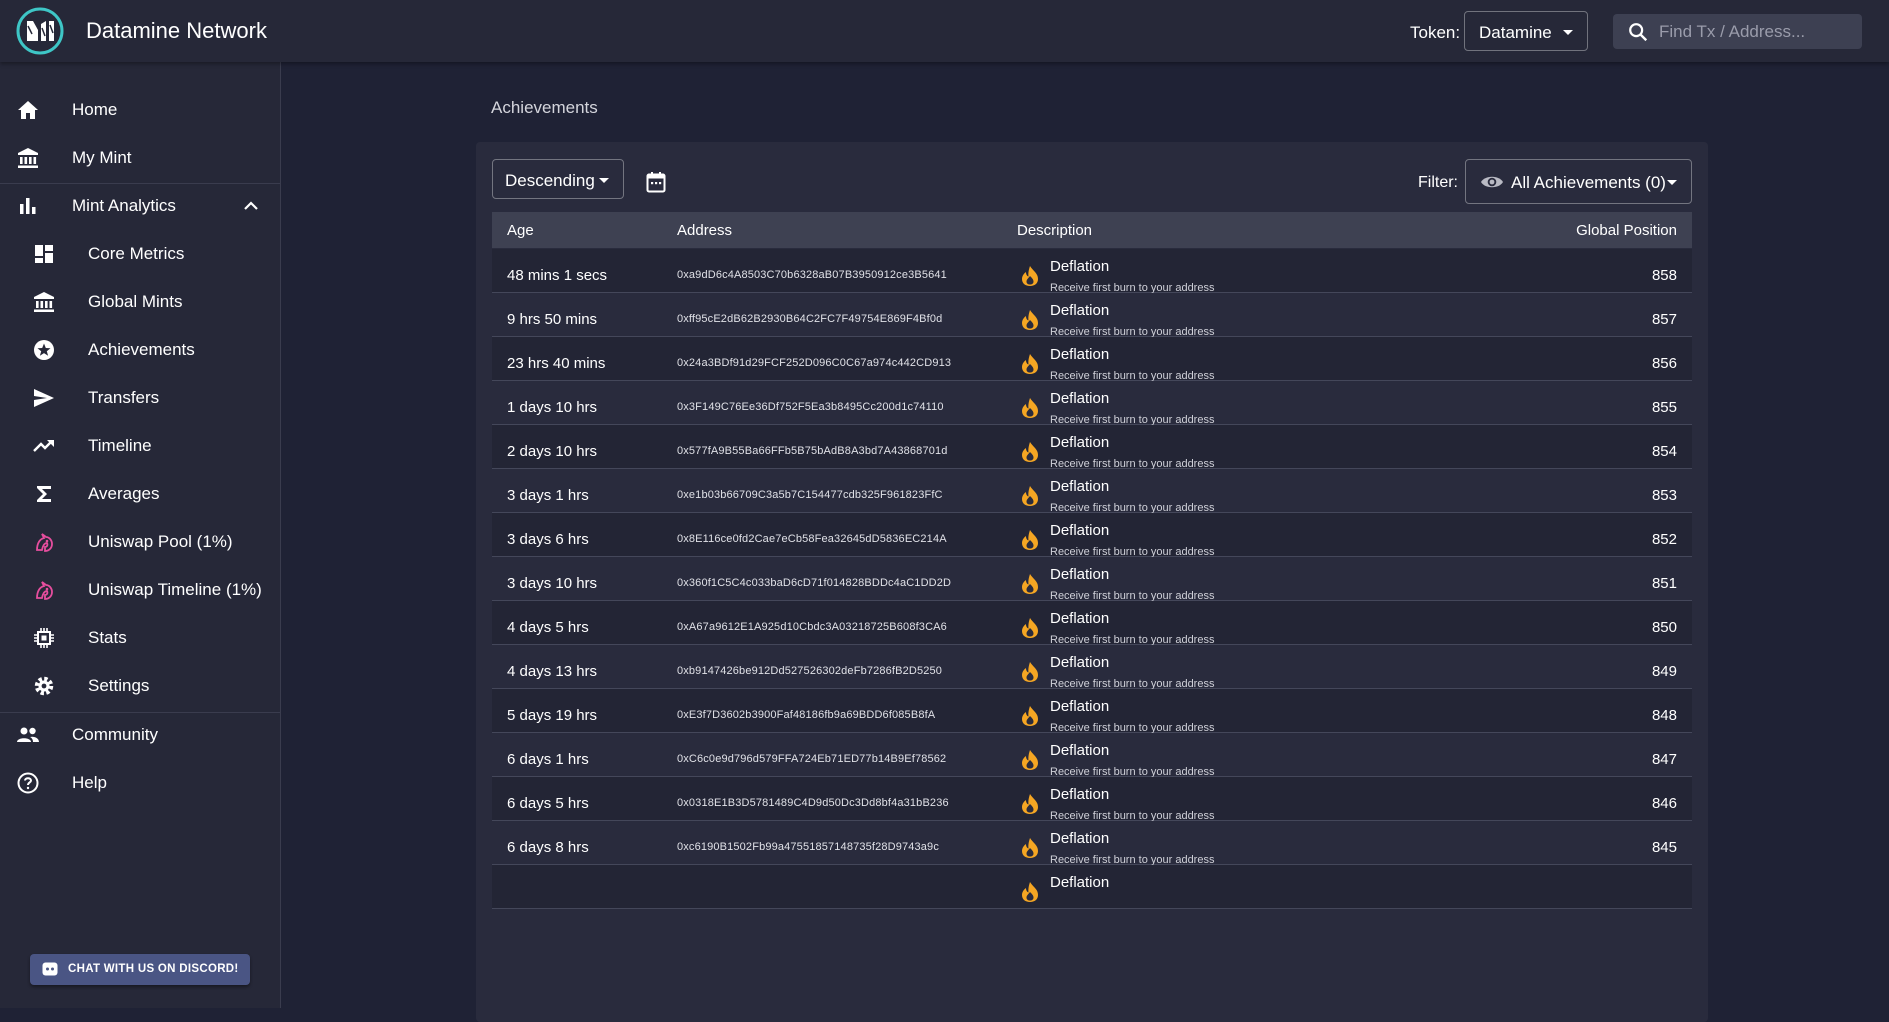 Image resolution: width=1889 pixels, height=1022 pixels. Describe the element at coordinates (552, 671) in the screenshot. I see `row-age: 4 days 13 hrs` at that location.